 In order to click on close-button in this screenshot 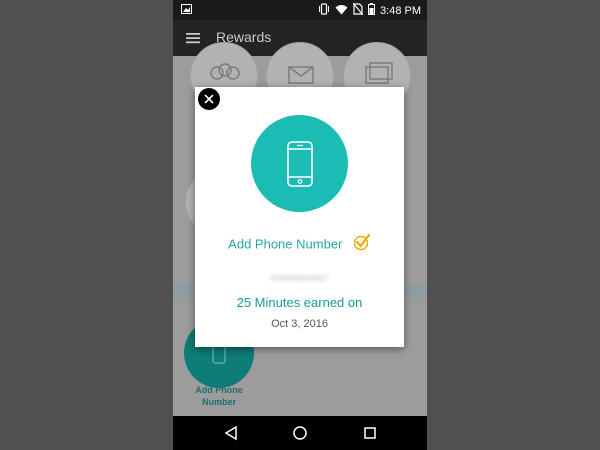, I will do `click(209, 99)`.